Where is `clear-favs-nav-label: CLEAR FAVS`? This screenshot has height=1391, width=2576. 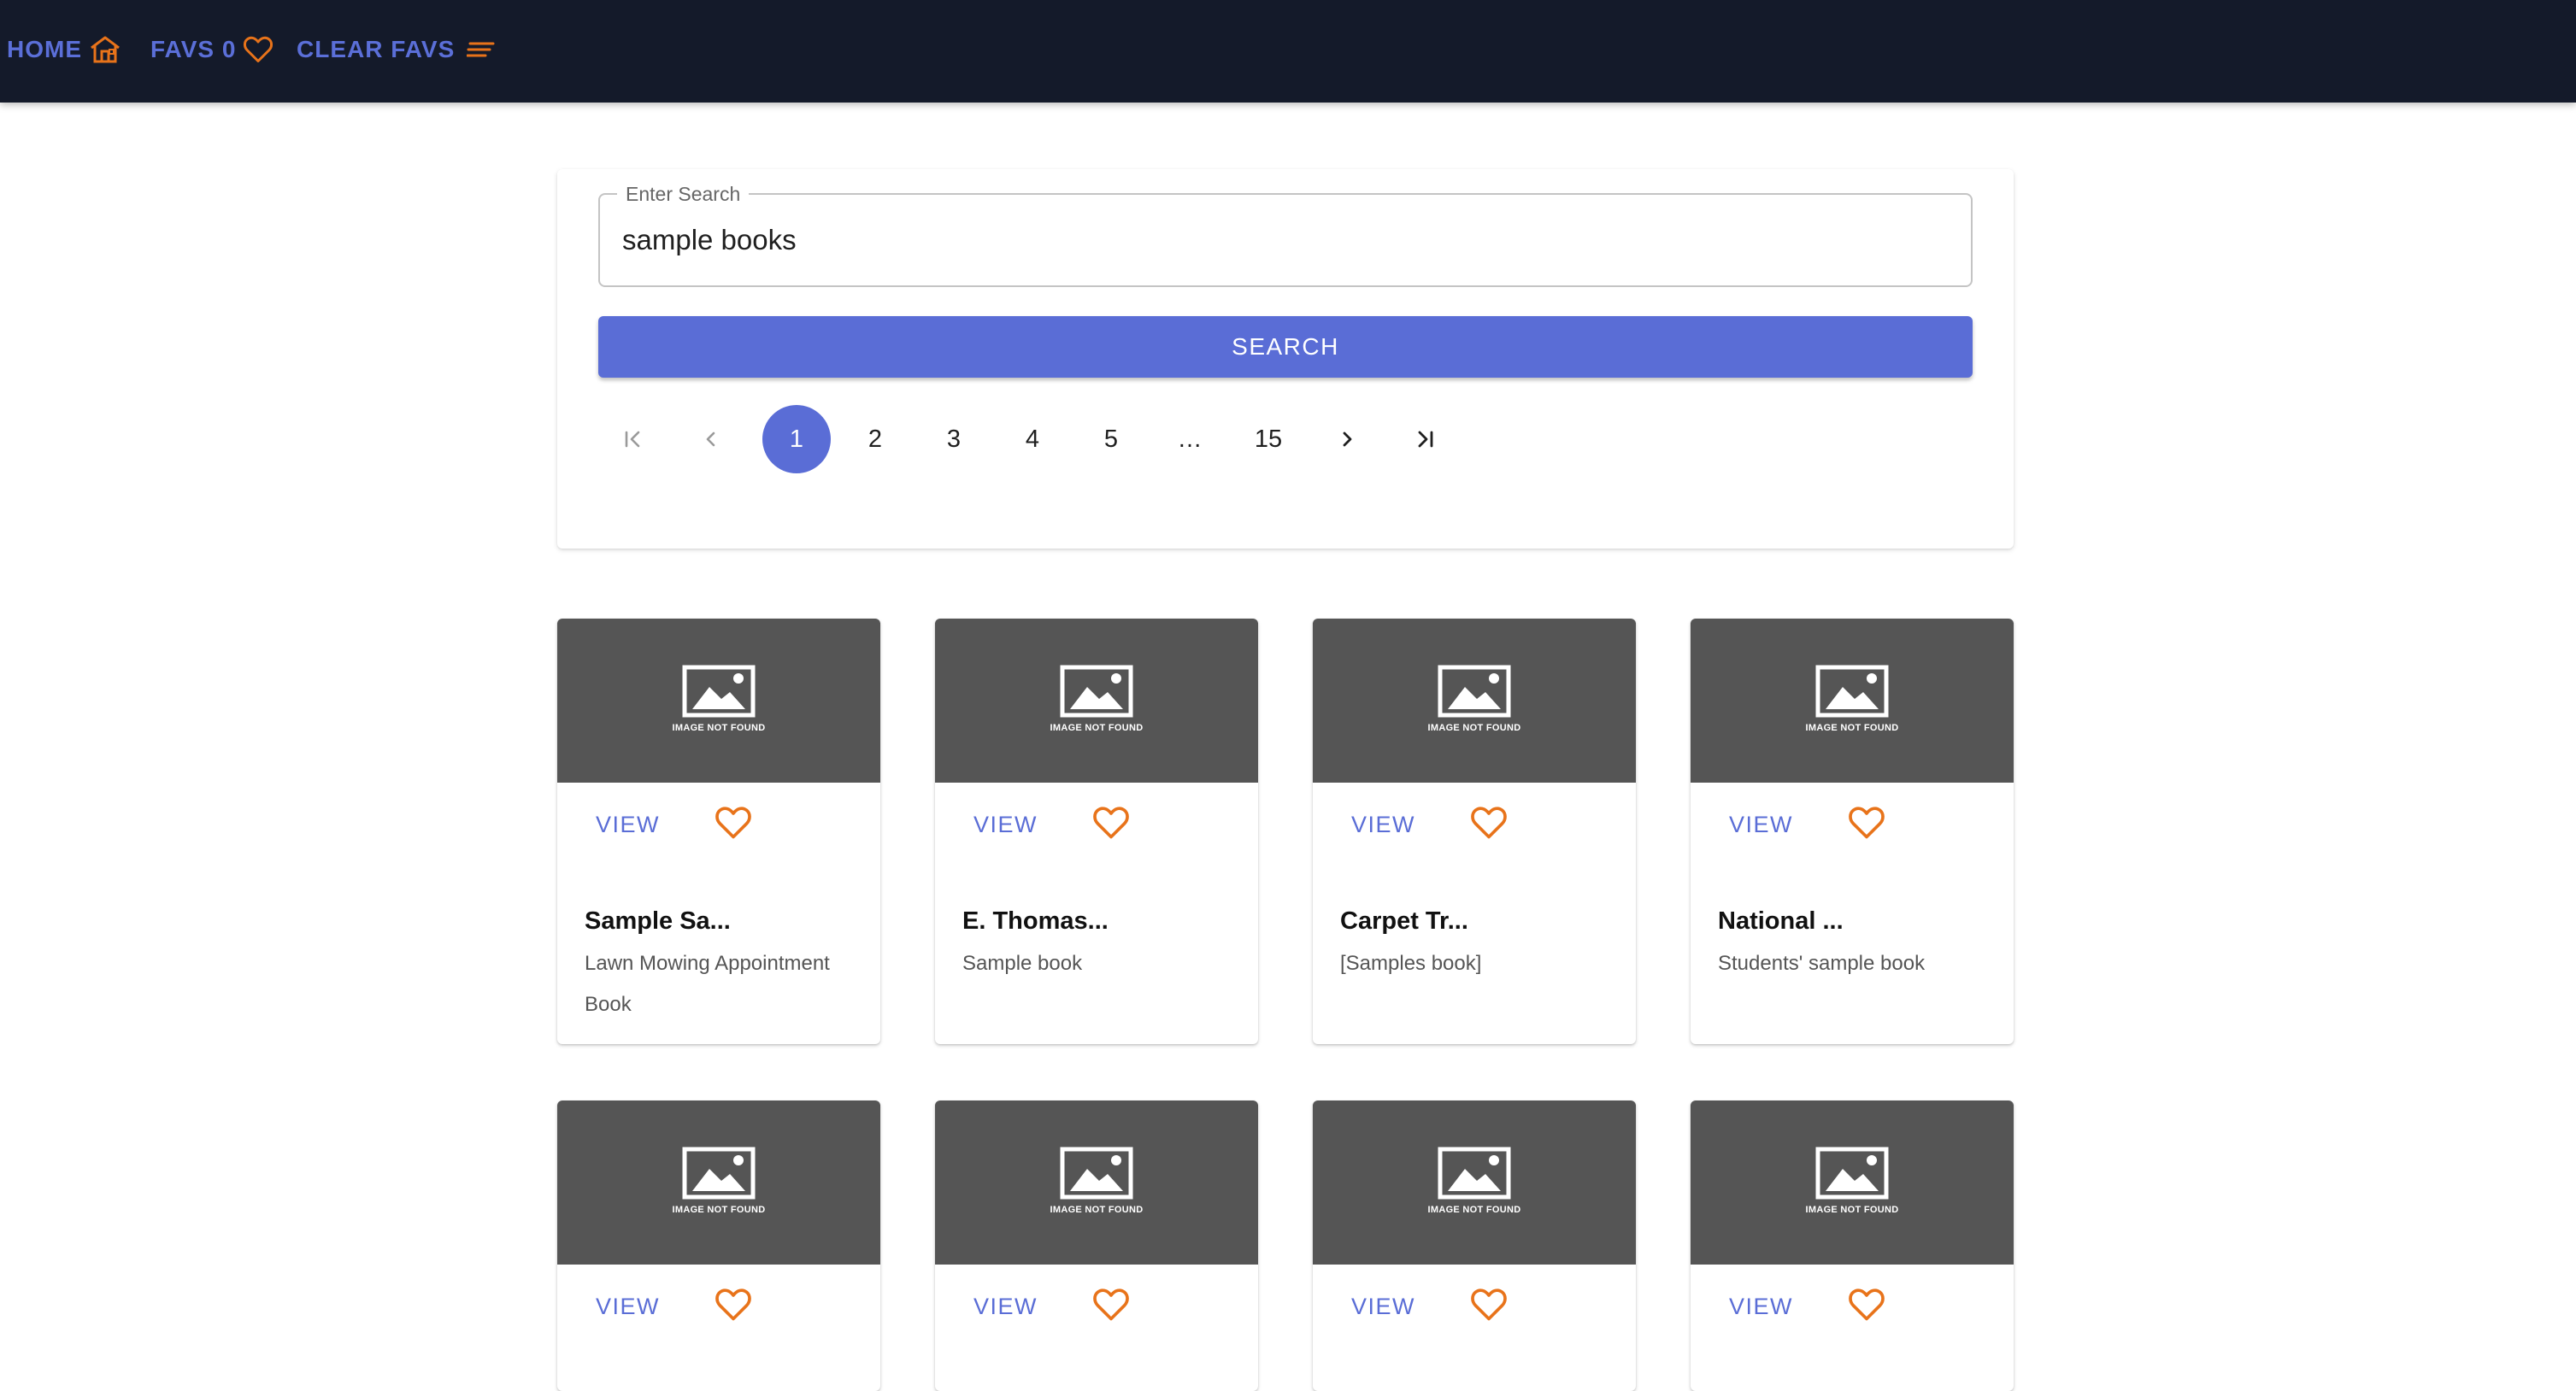 clear-favs-nav-label: CLEAR FAVS is located at coordinates (376, 49).